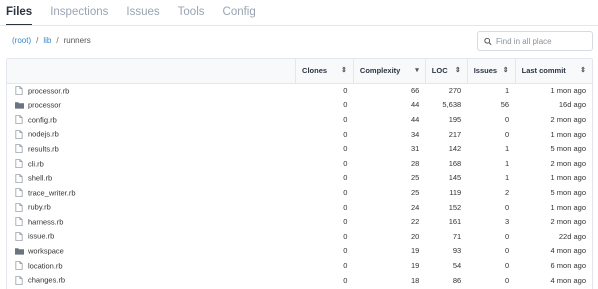  I want to click on file-name-link: cli.rb, so click(36, 163).